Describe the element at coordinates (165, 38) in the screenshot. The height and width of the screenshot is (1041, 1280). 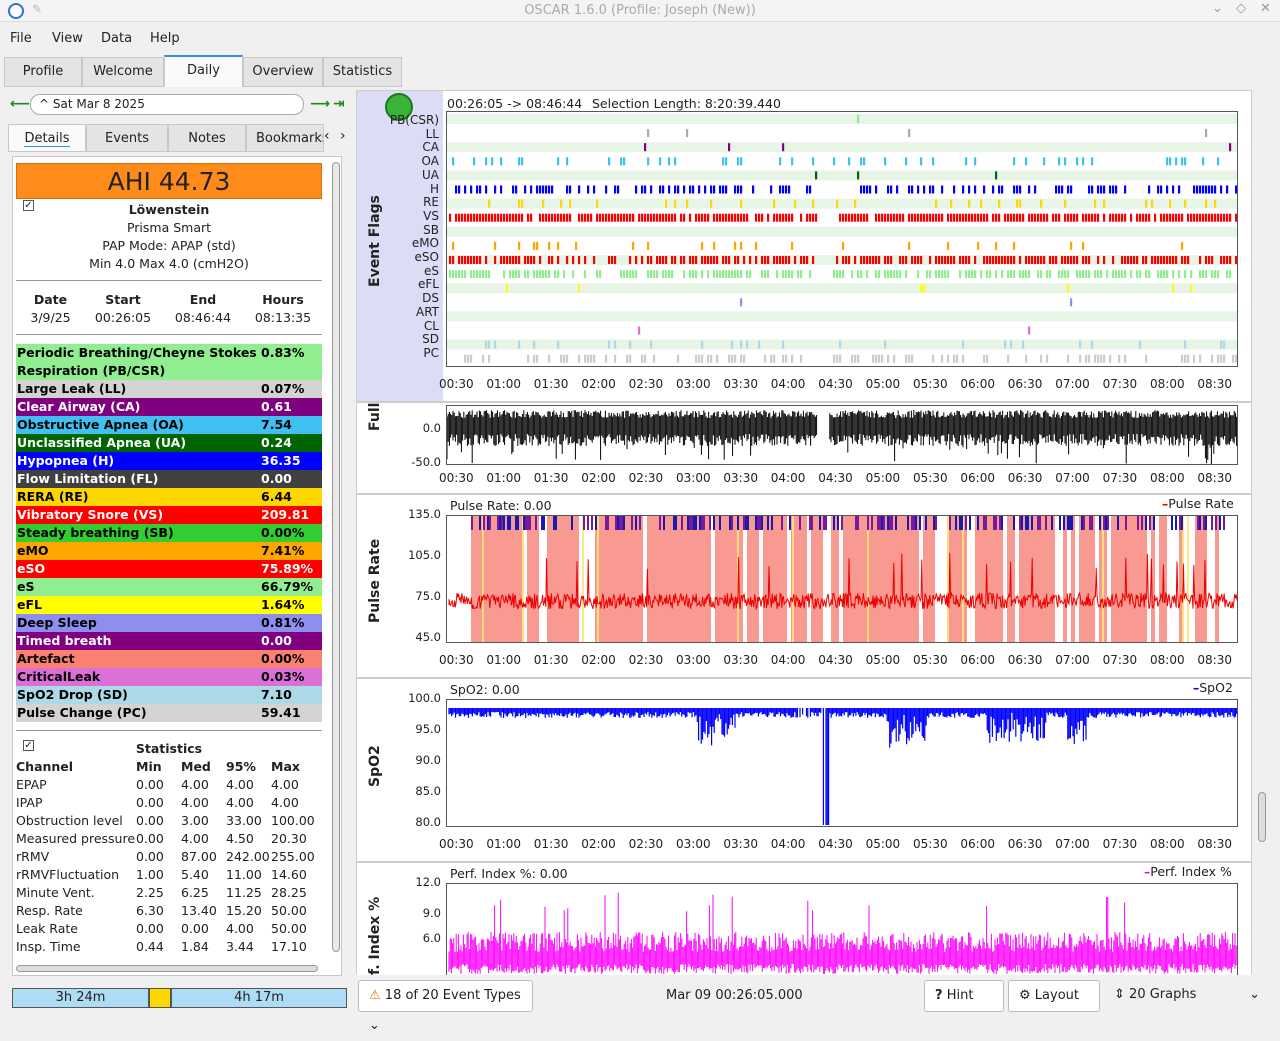
I see `menu-help: Help` at that location.